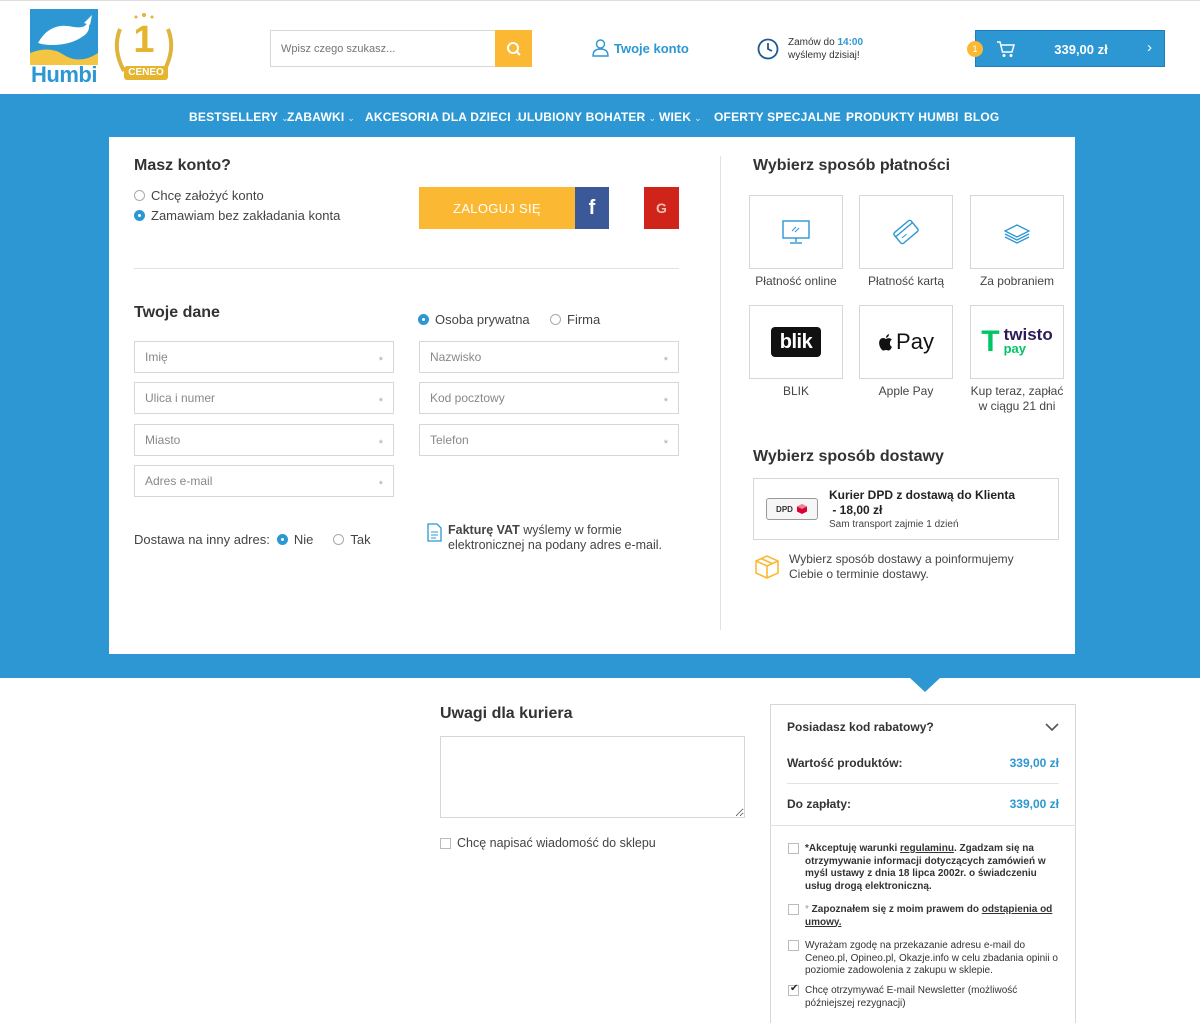 The height and width of the screenshot is (1023, 1200). Describe the element at coordinates (1052, 726) in the screenshot. I see `chevron-down-icon` at that location.